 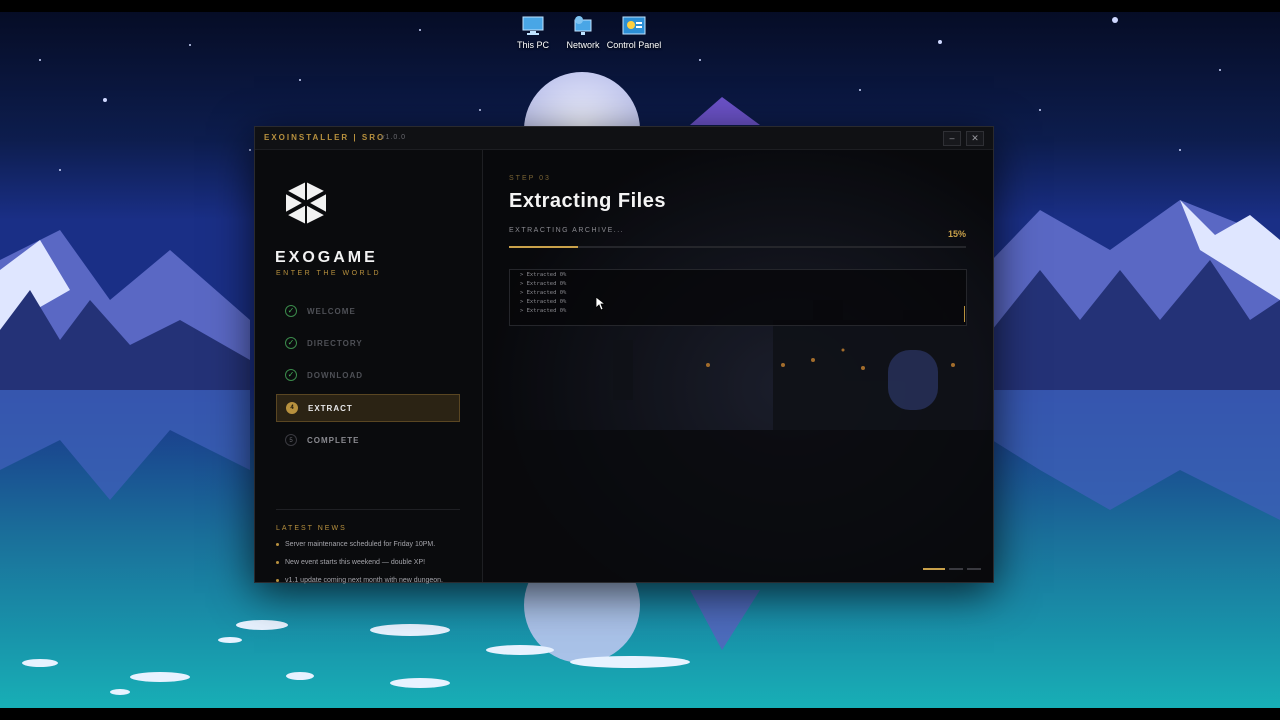 I want to click on control-panel-icon, so click(x=634, y=26).